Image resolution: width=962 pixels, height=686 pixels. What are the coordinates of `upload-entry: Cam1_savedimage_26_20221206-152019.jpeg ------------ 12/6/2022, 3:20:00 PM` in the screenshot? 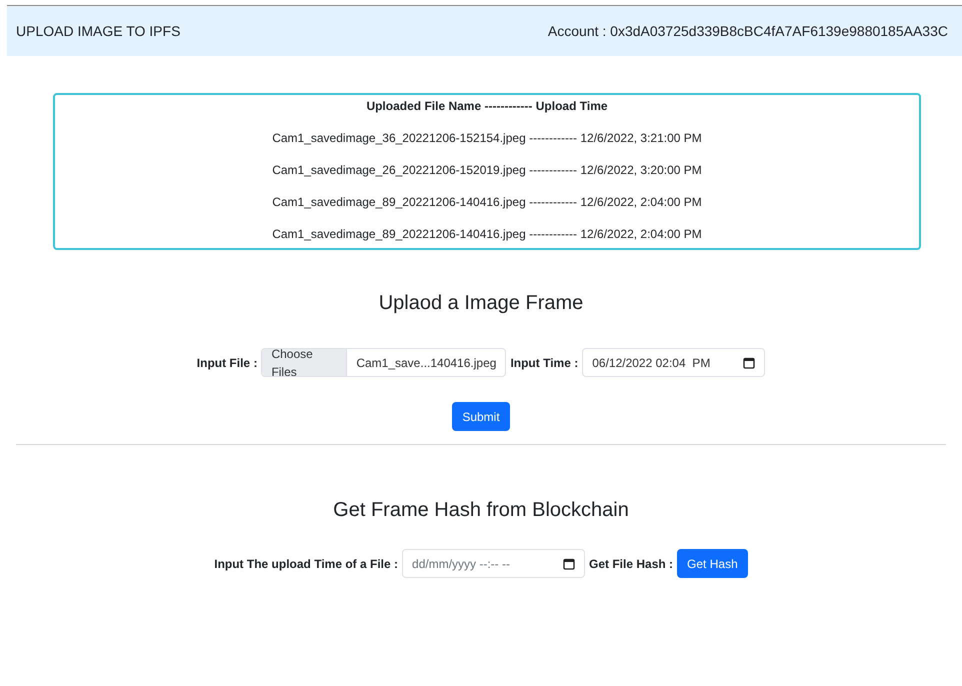 It's located at (487, 170).